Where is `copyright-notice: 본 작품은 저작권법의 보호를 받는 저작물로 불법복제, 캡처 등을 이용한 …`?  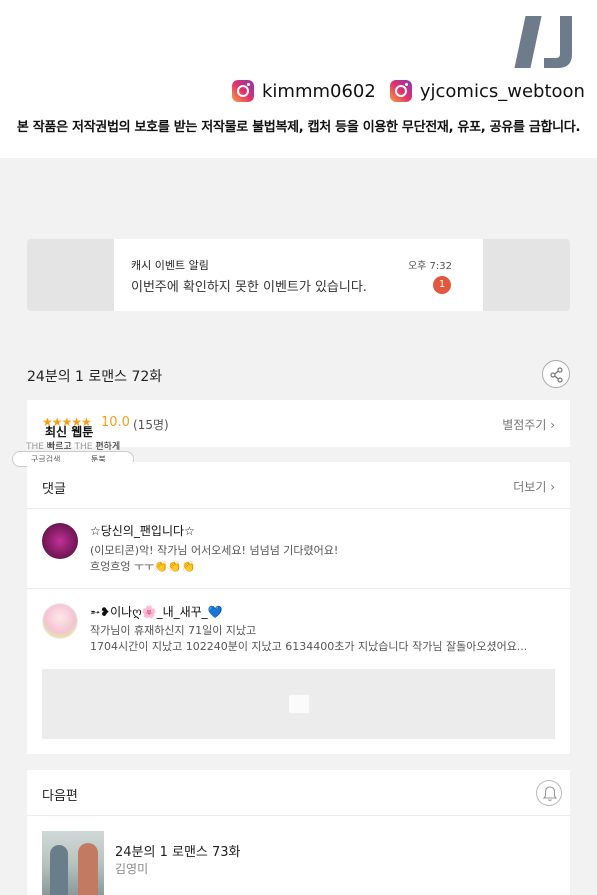
copyright-notice: 본 작품은 저작권법의 보호를 받는 저작물로 불법복제, 캡처 등을 이용한 … is located at coordinates (298, 127).